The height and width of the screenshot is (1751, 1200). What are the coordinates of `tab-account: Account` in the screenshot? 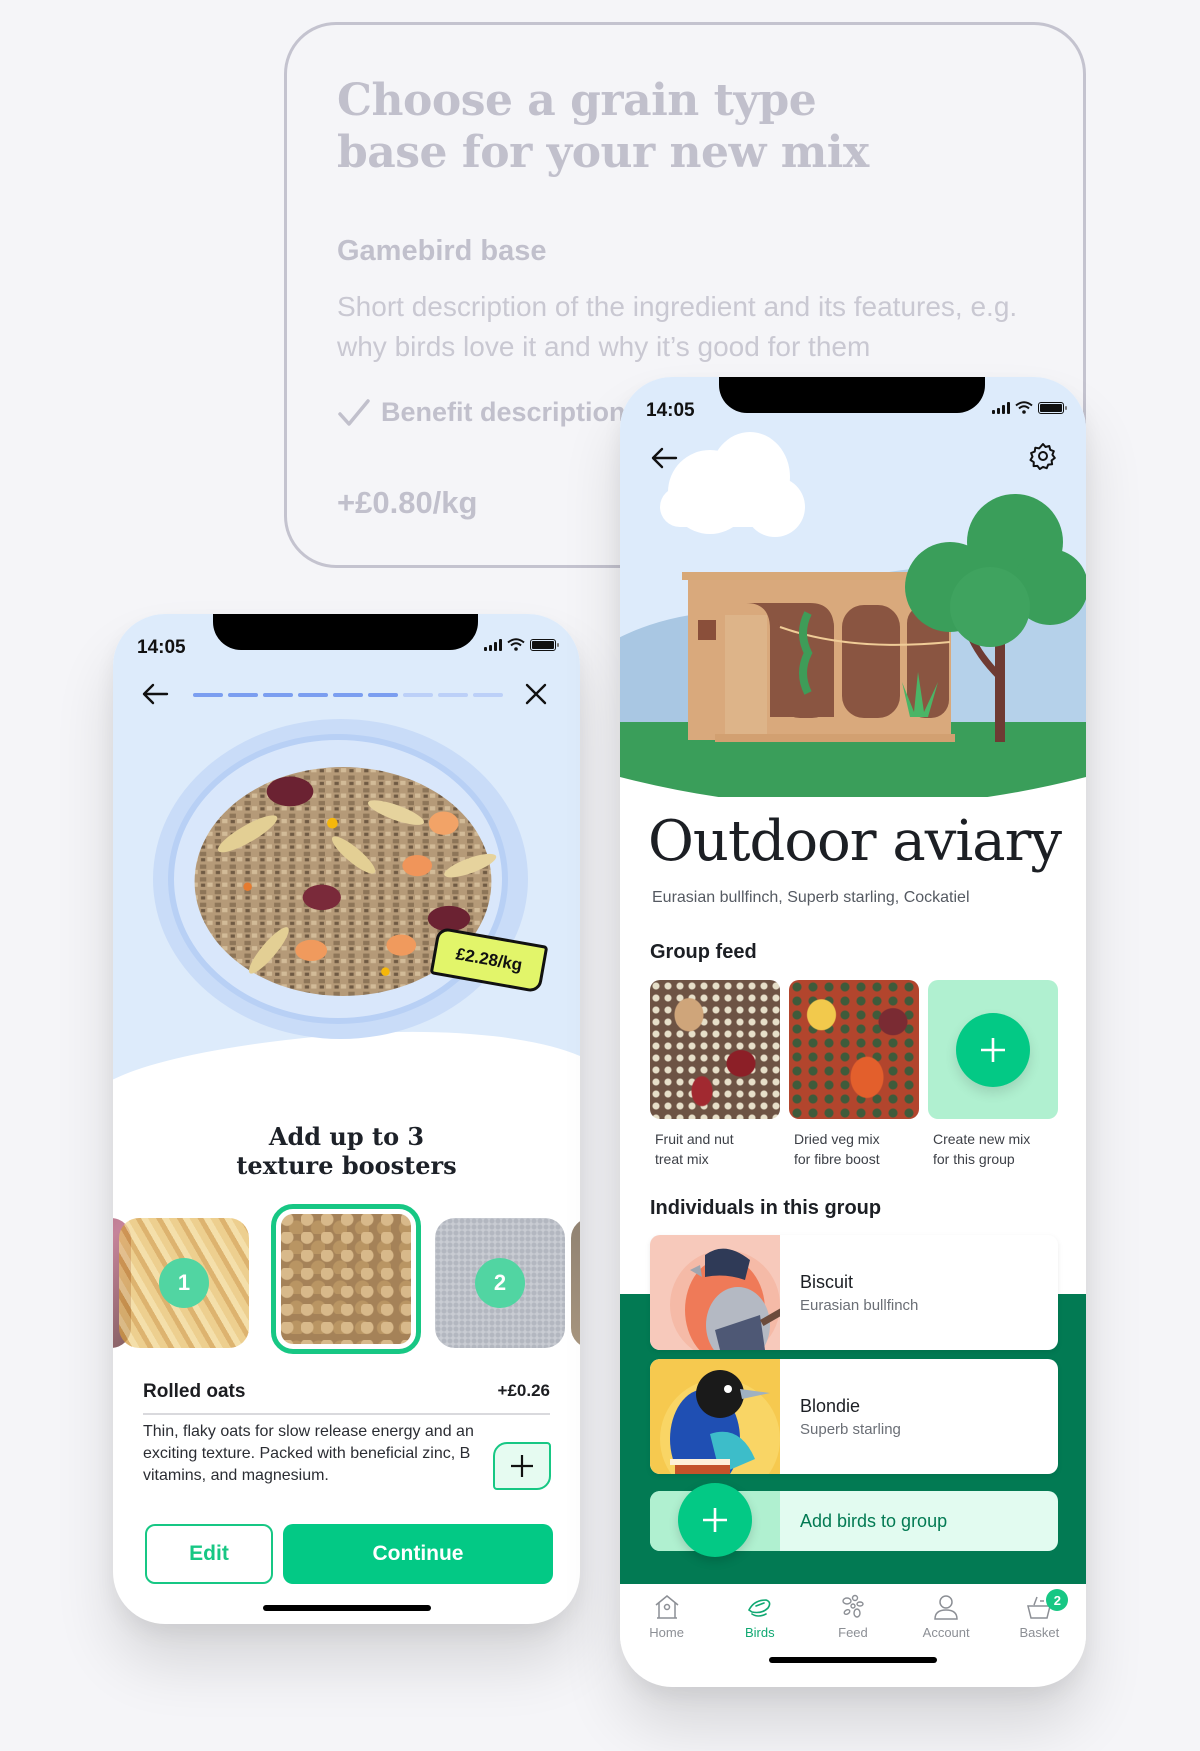 It's located at (946, 1614).